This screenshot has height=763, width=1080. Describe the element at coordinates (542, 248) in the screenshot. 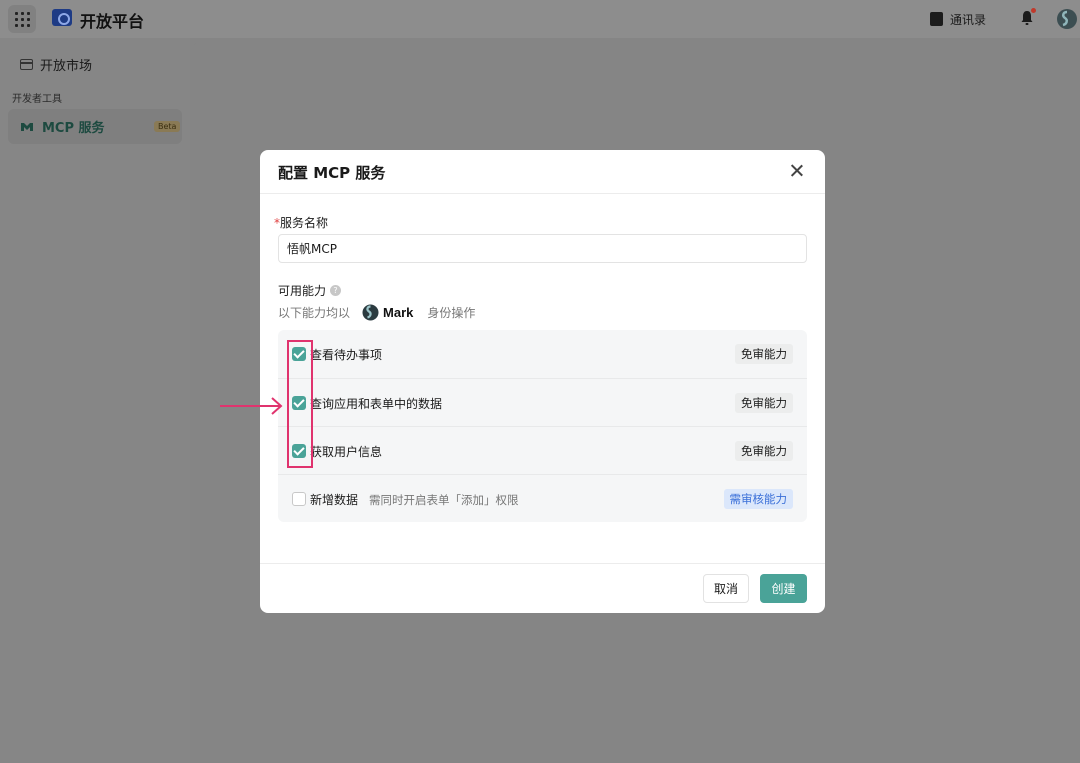

I see `service-name-input` at that location.